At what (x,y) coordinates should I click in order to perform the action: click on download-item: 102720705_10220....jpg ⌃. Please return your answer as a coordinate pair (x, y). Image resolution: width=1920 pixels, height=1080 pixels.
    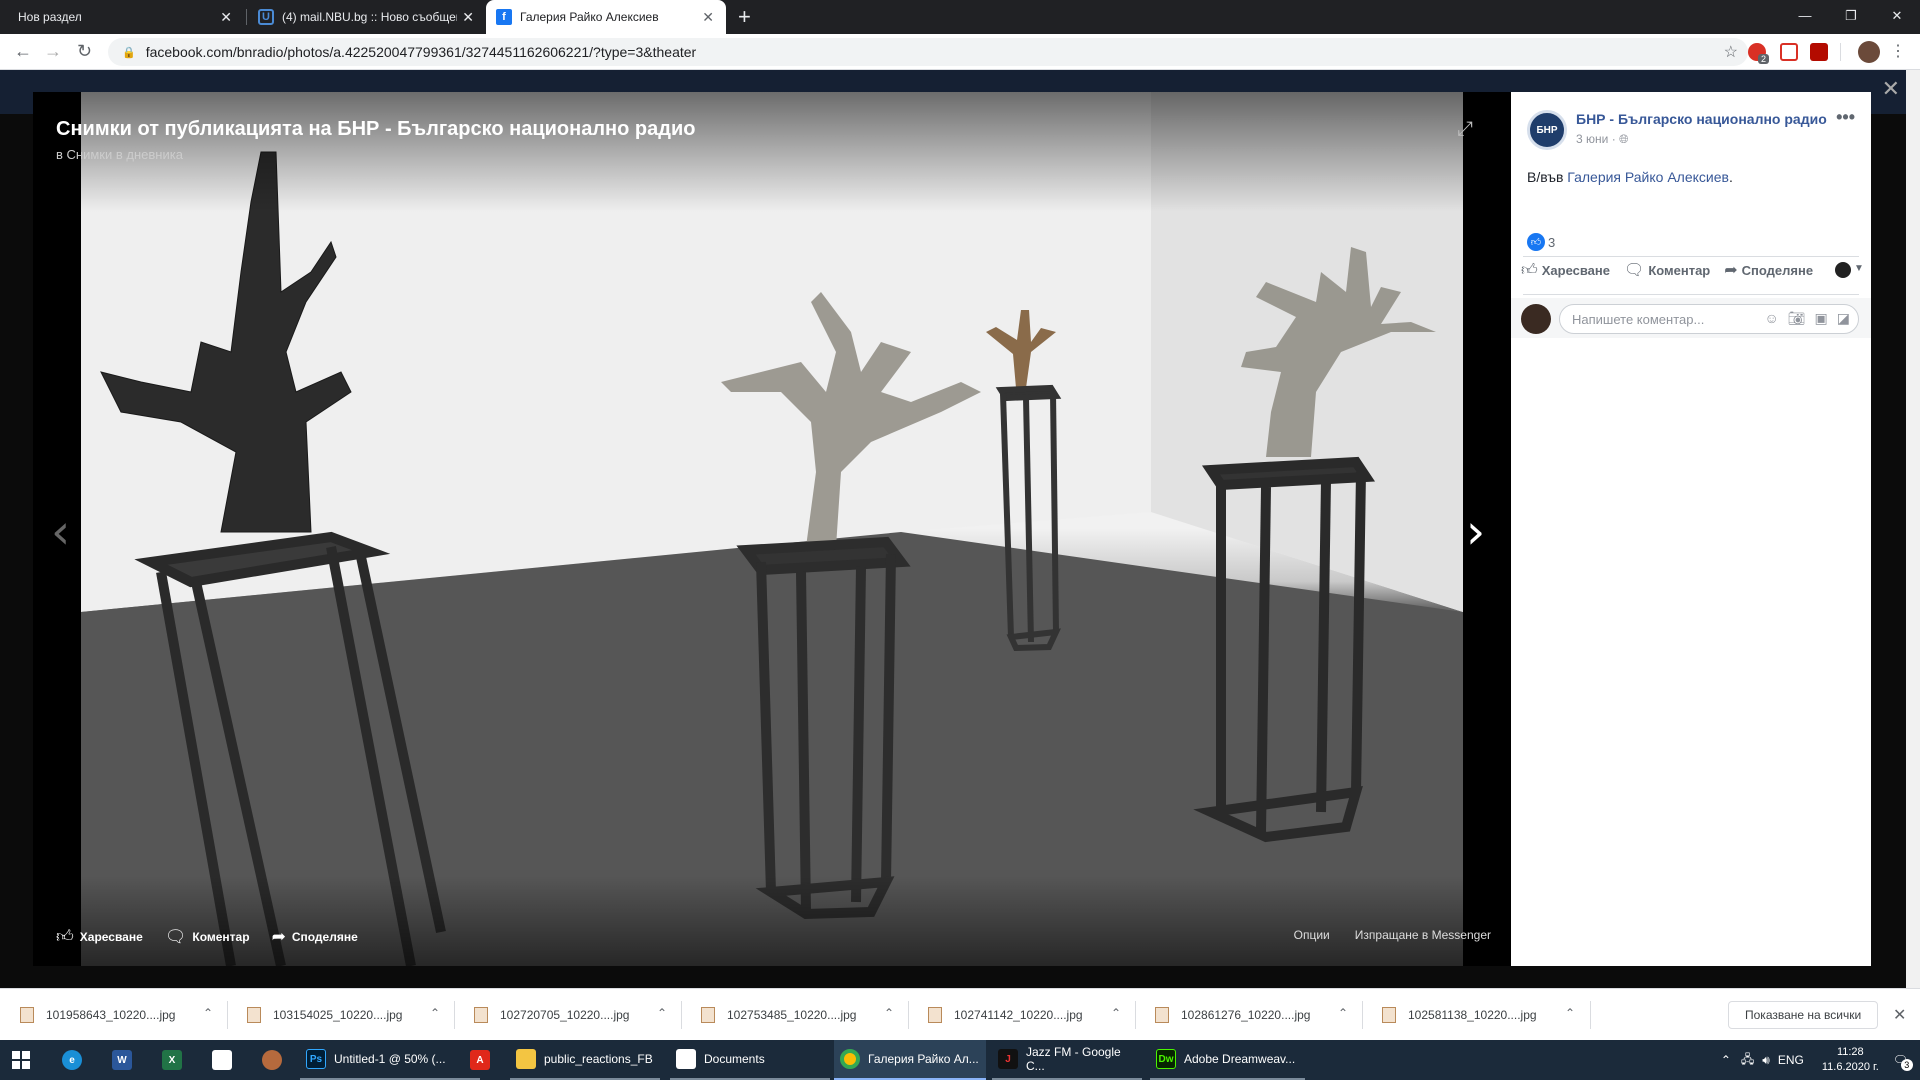
    Looking at the image, I should click on (566, 1015).